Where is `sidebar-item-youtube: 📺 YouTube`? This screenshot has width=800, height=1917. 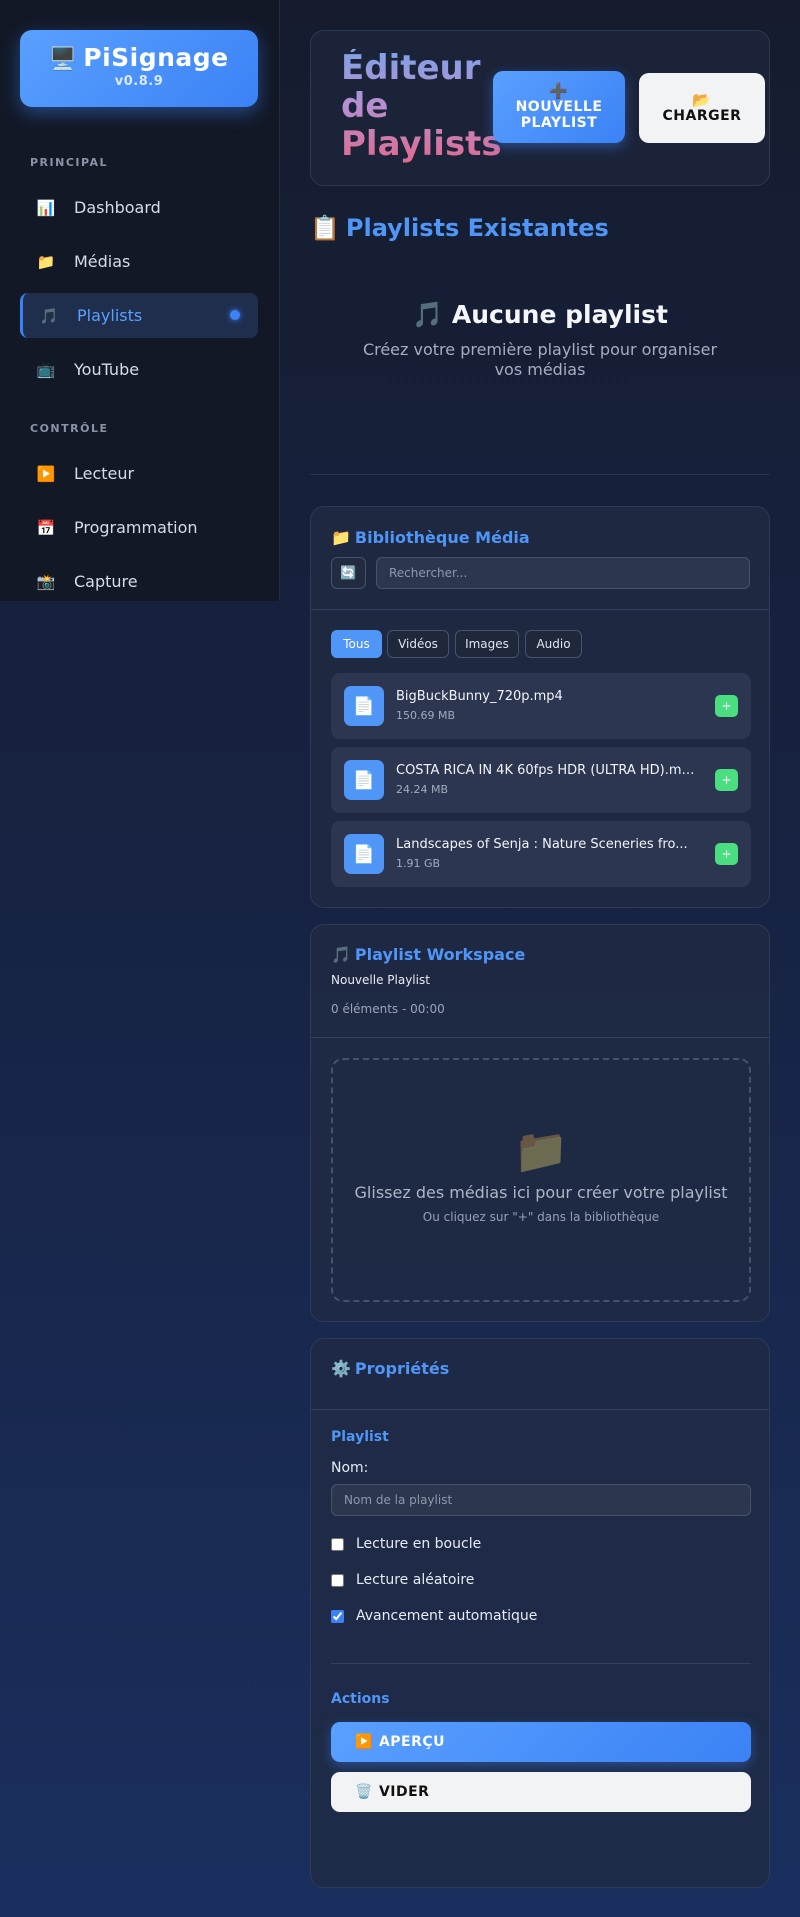 sidebar-item-youtube: 📺 YouTube is located at coordinates (139, 369).